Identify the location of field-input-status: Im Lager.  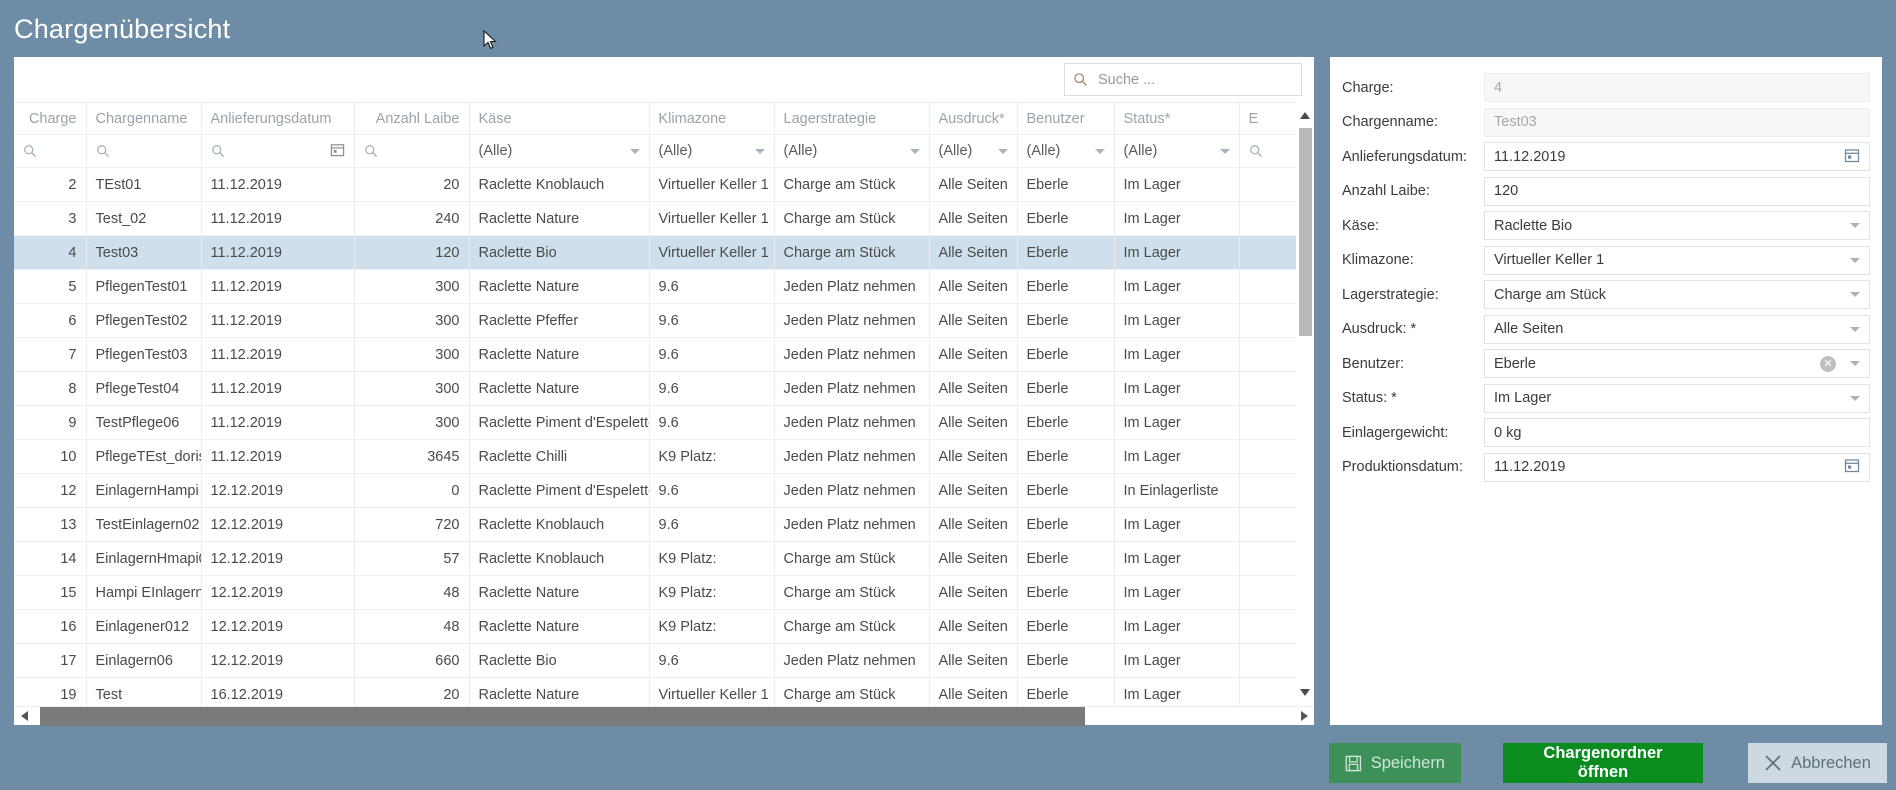
(1677, 398).